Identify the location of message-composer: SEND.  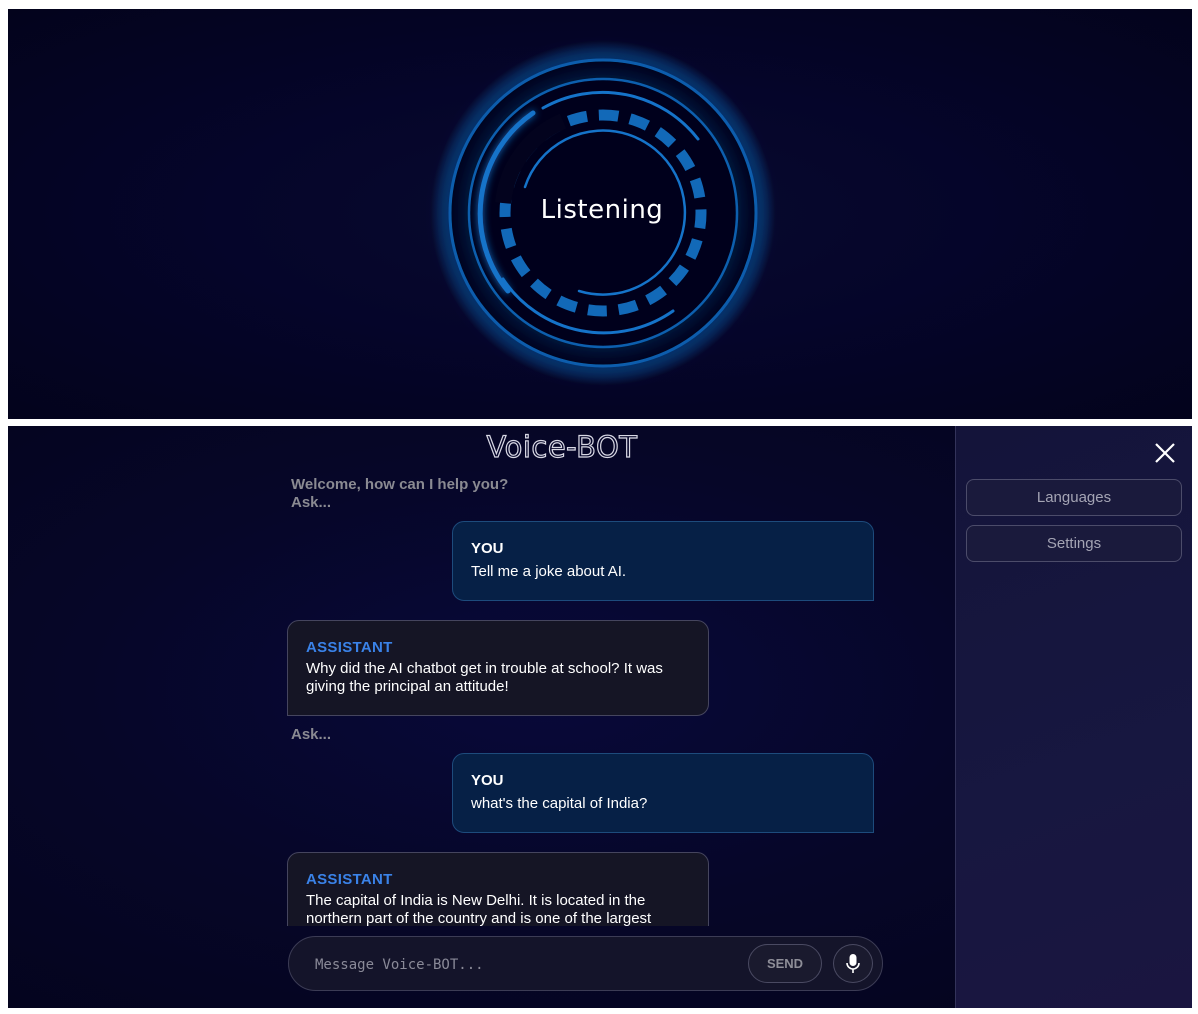
(585, 963).